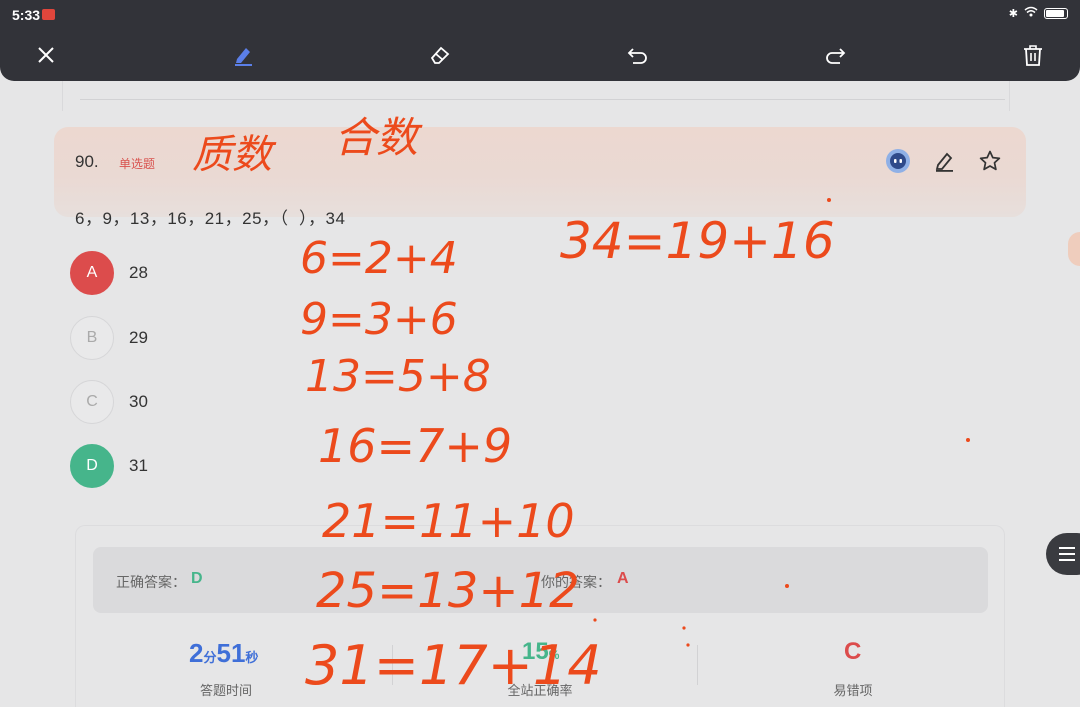 The width and height of the screenshot is (1080, 707). What do you see at coordinates (220, 338) in the screenshot?
I see `option-b: B 29` at bounding box center [220, 338].